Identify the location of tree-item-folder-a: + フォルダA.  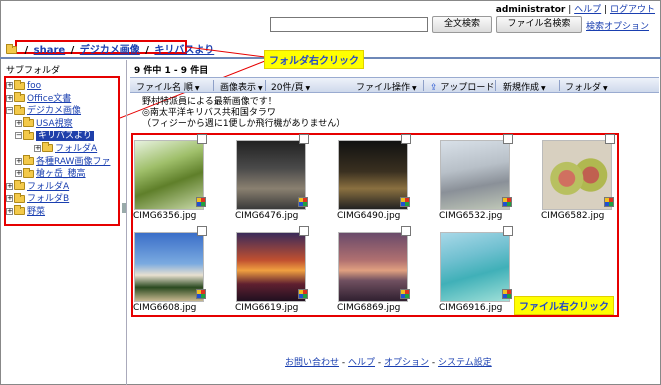
(62, 187).